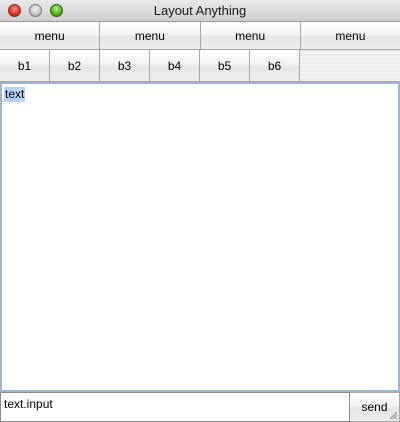 The image size is (400, 422). Describe the element at coordinates (250, 35) in the screenshot. I see `menu-button-3: menu` at that location.